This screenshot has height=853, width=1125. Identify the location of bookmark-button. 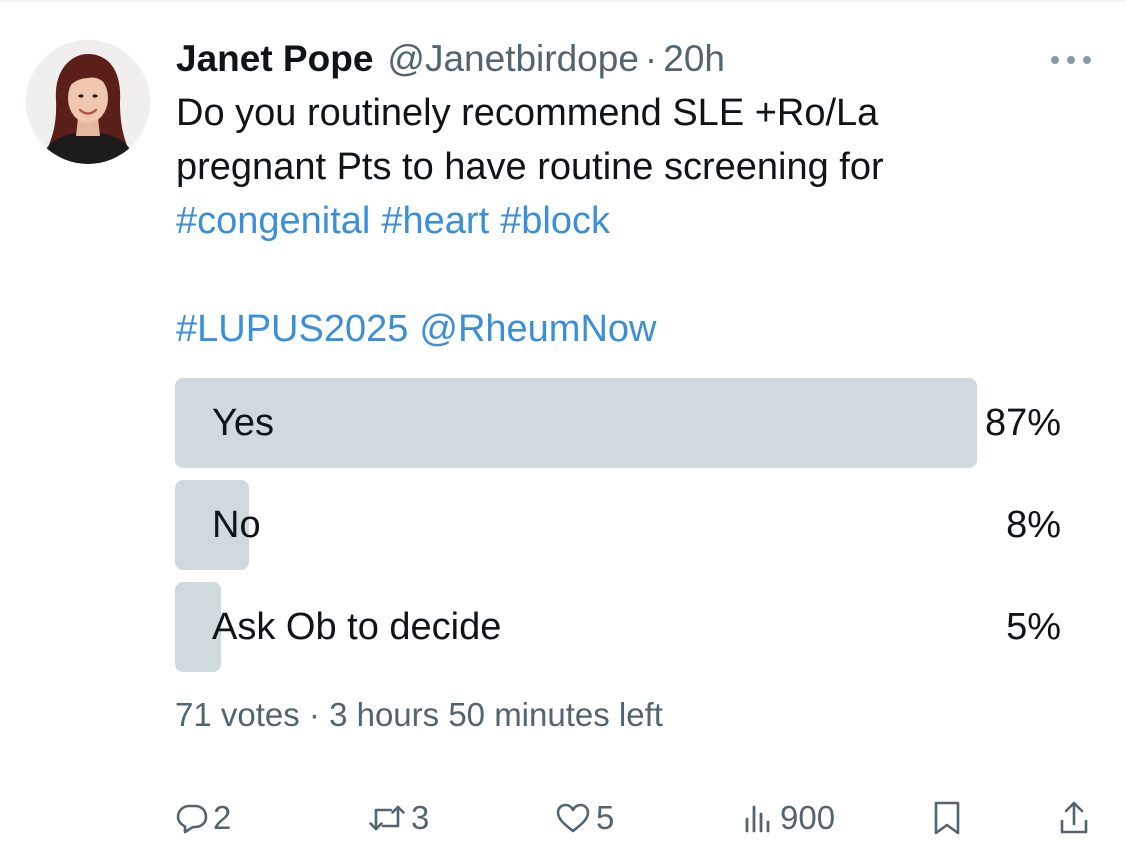
(947, 818).